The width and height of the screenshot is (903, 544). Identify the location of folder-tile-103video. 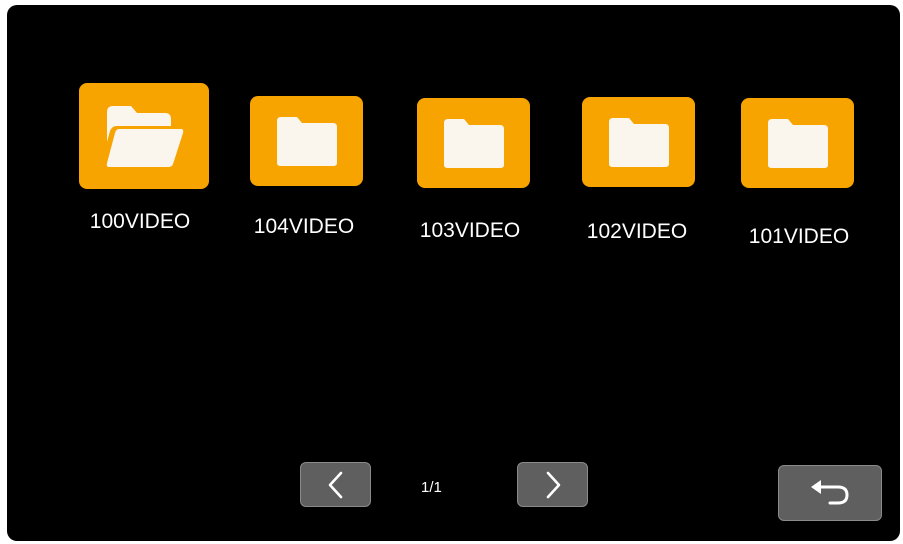
(473, 143).